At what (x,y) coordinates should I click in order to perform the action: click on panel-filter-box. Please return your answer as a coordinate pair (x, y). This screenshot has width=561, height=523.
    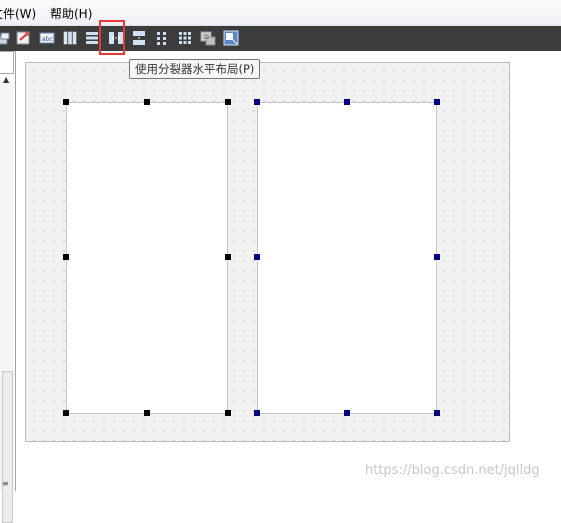
    Looking at the image, I should click on (7, 62).